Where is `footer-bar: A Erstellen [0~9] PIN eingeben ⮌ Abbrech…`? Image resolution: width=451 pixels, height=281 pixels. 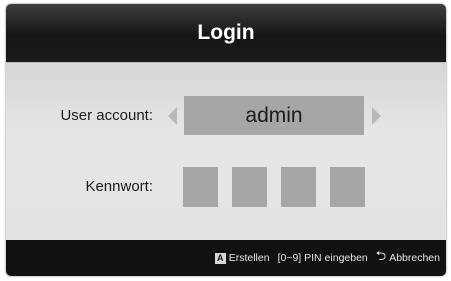
footer-bar: A Erstellen [0~9] PIN eingeben ⮌ Abbrech… is located at coordinates (226, 258).